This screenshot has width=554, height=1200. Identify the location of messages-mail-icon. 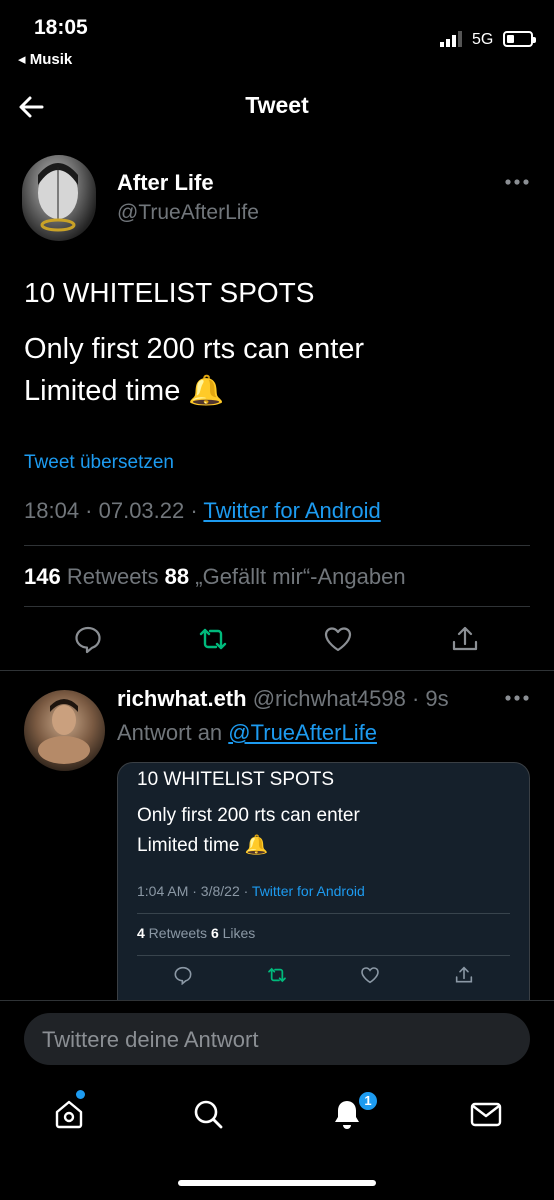
(486, 1114).